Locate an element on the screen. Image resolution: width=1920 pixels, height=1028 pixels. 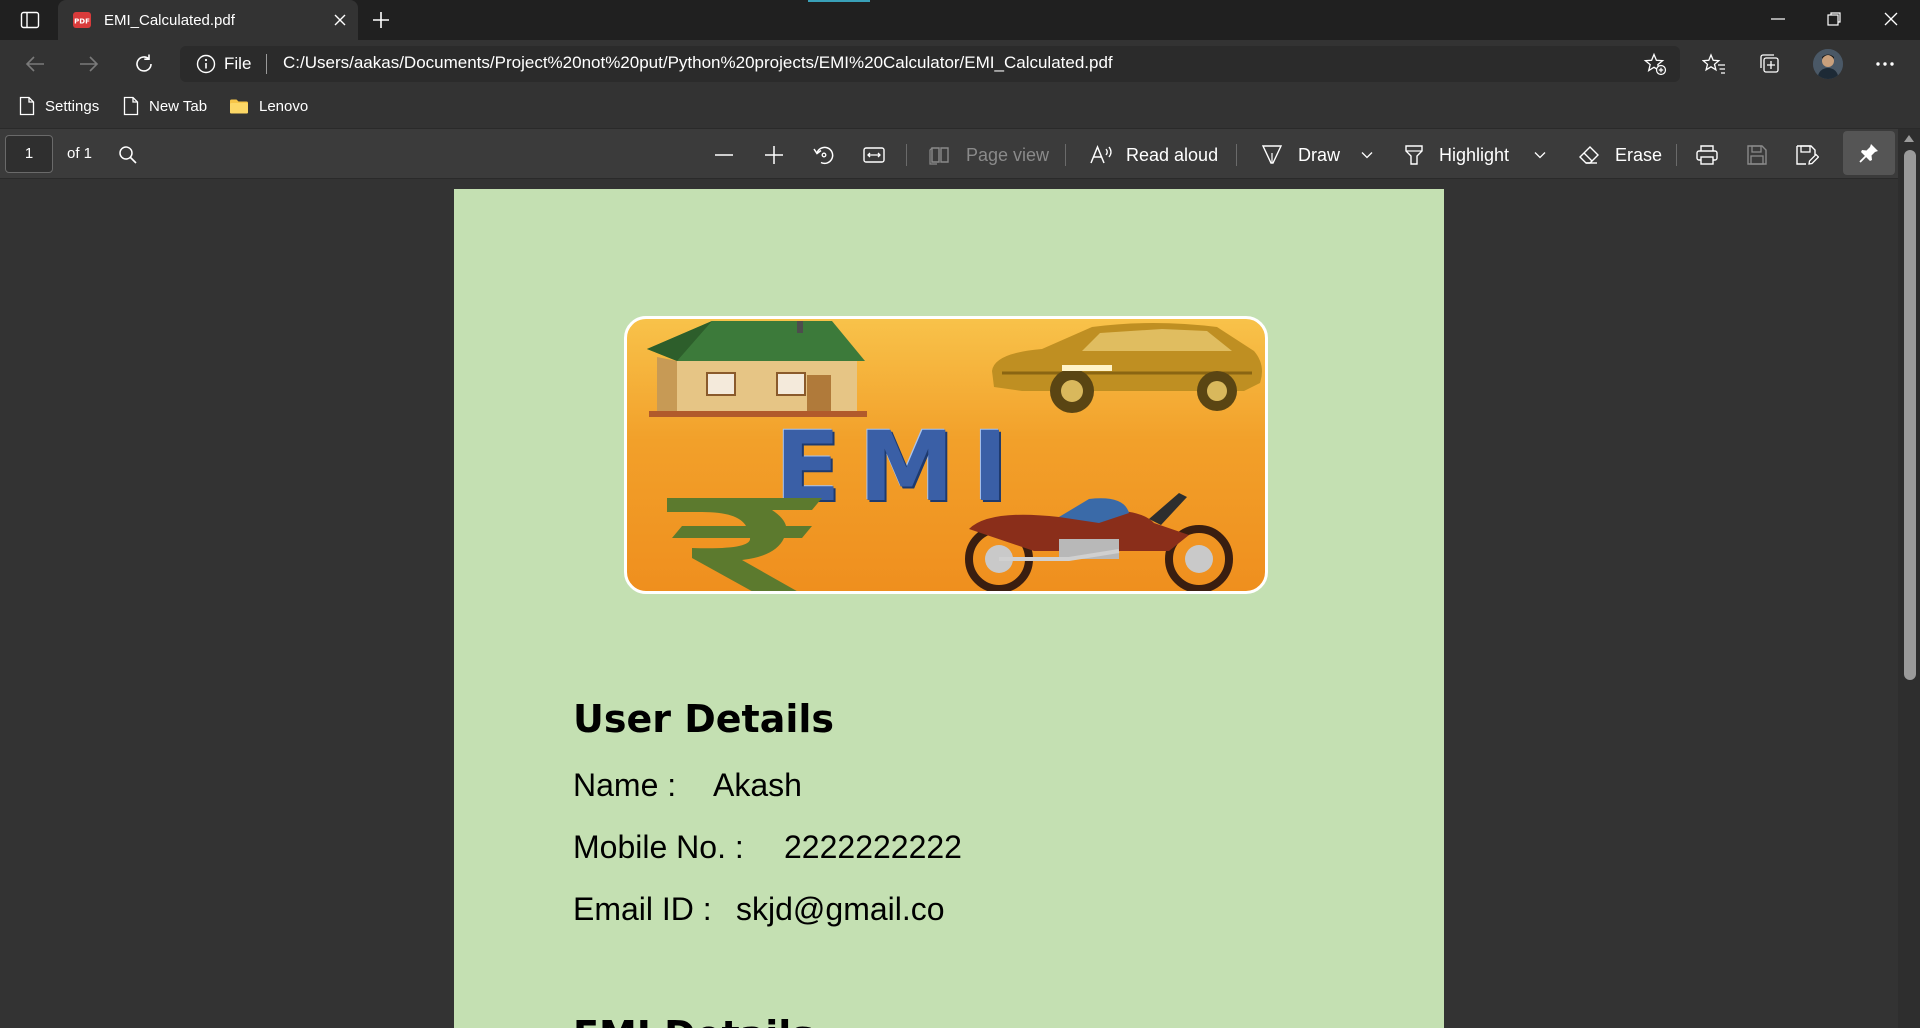
search-icon is located at coordinates (128, 155).